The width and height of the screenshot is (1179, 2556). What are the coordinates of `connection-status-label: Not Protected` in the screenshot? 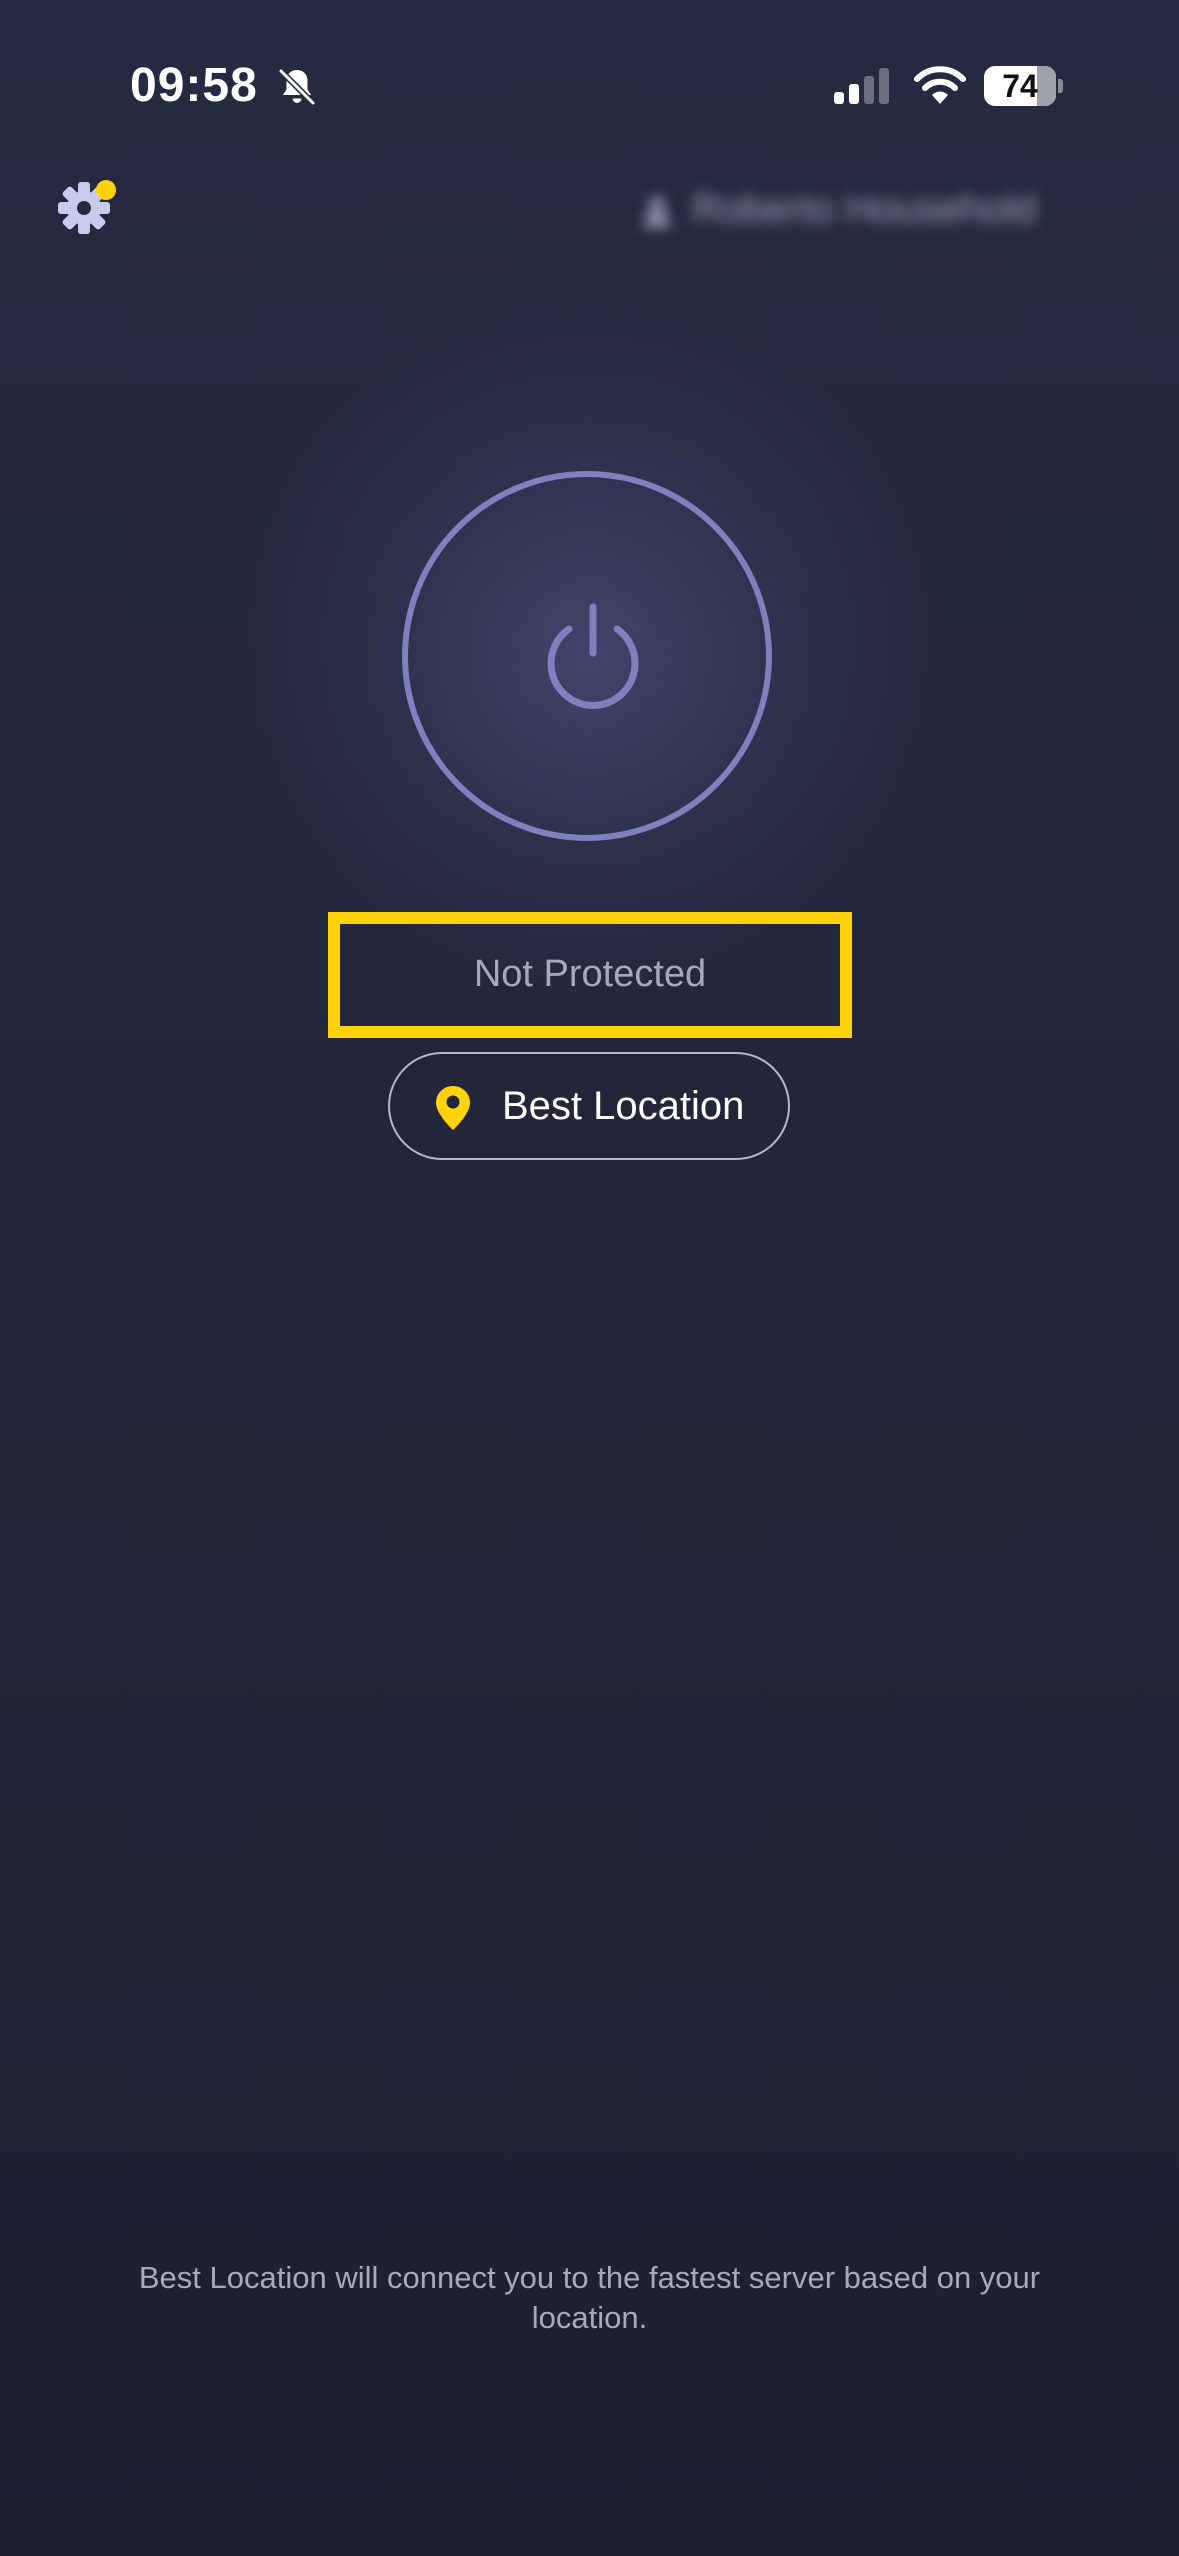 It's located at (590, 974).